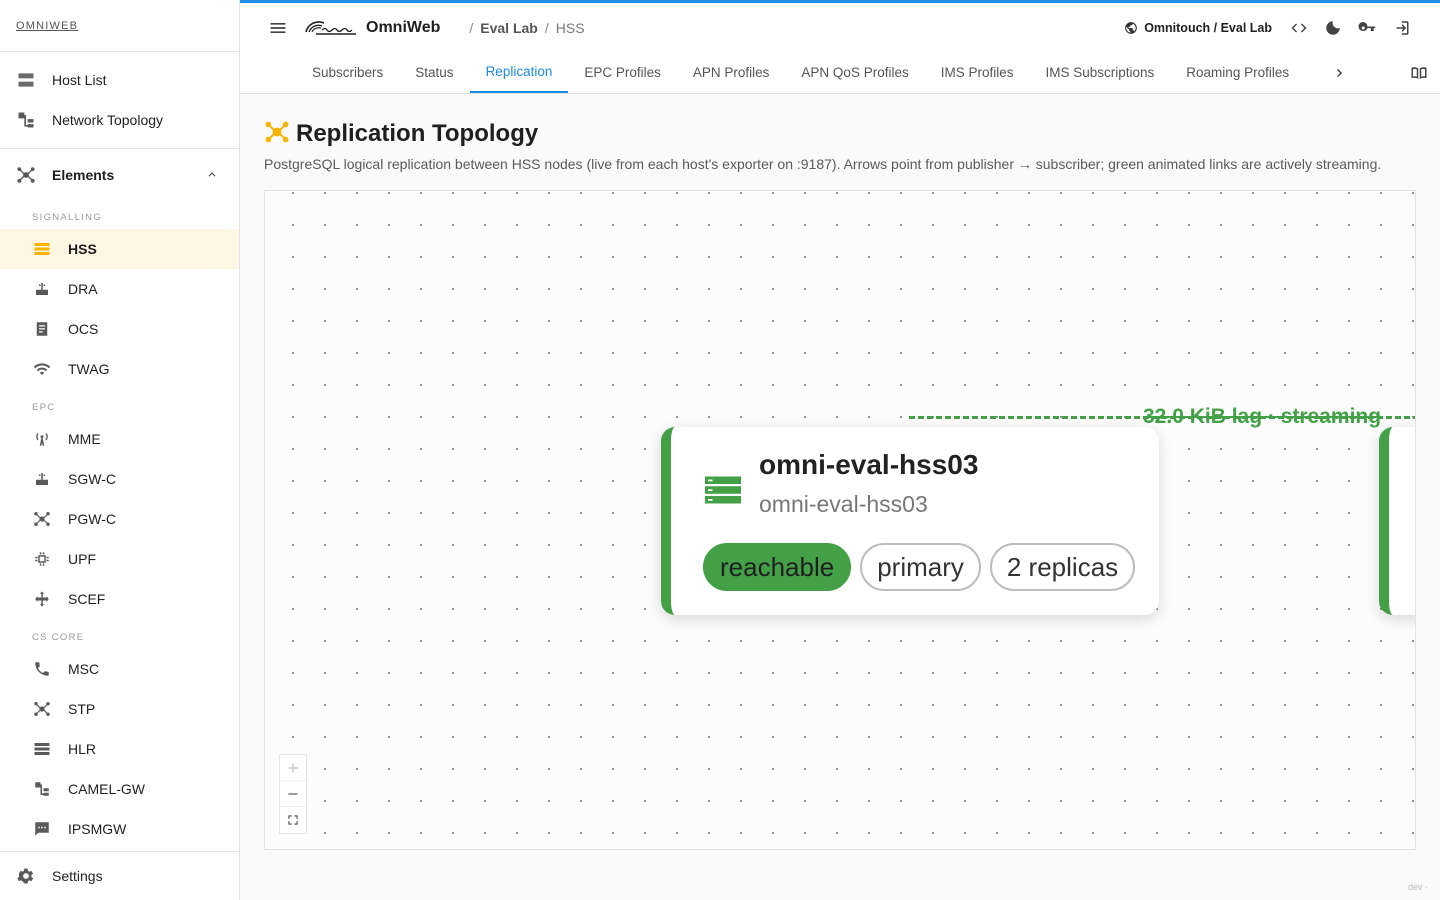  Describe the element at coordinates (119, 289) in the screenshot. I see `sidebar-item-dra: DRA` at that location.